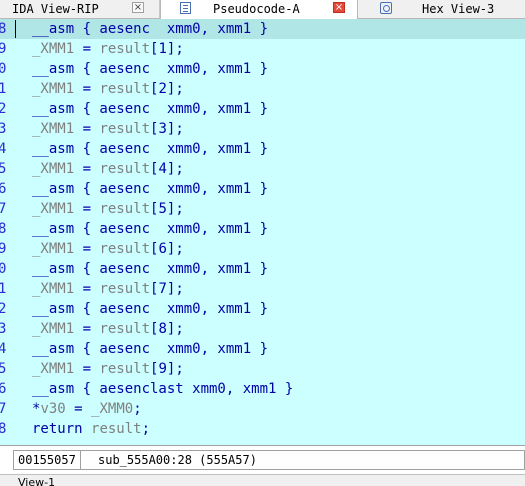  Describe the element at coordinates (262, 480) in the screenshot. I see `bottom-tab: View-1` at that location.